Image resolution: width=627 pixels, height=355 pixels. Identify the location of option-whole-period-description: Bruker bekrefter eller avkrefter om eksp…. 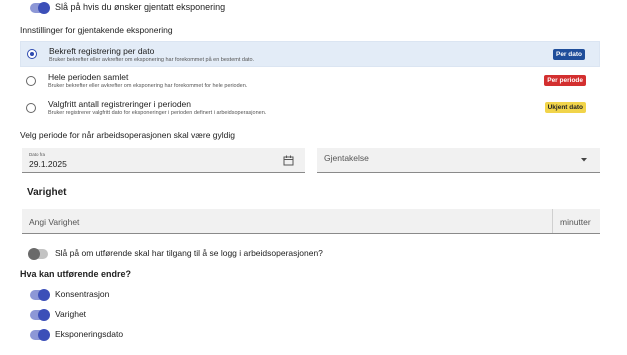
(148, 86).